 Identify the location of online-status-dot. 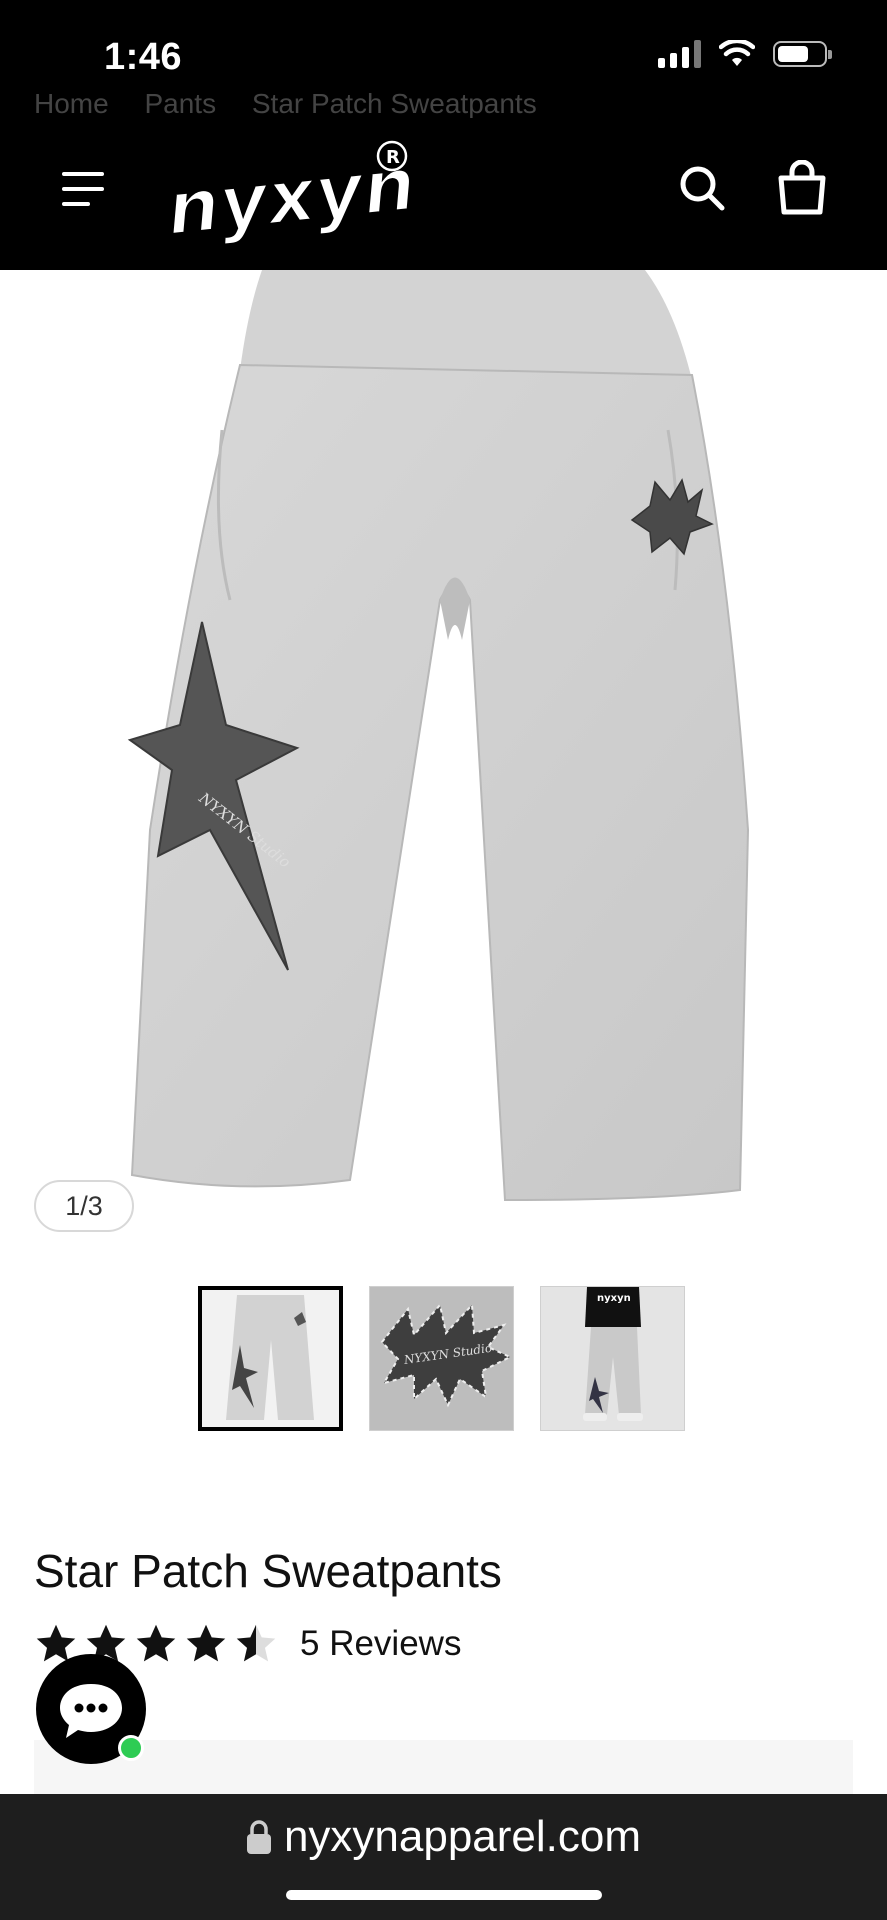
(131, 1748).